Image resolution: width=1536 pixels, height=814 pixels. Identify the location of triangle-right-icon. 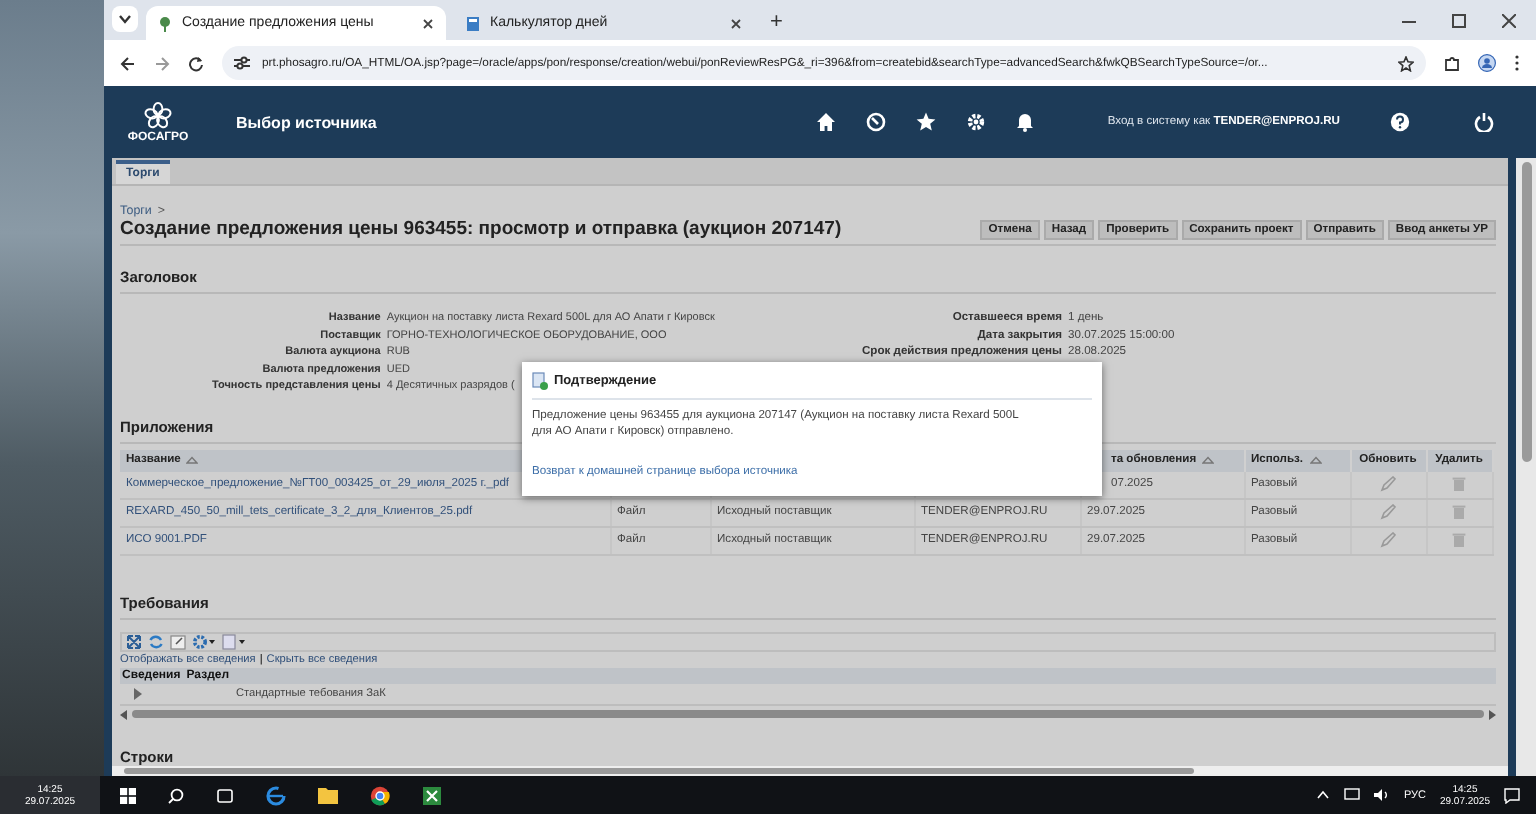
(138, 693).